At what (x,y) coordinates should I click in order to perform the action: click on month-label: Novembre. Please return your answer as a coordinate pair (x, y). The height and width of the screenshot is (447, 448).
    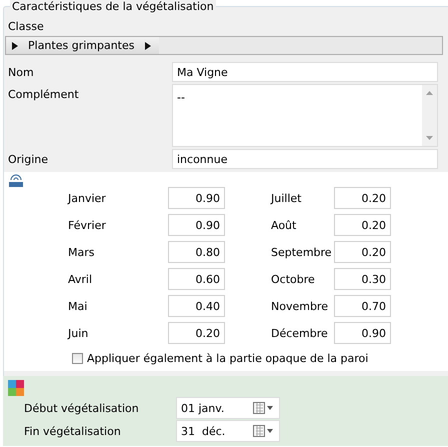
    Looking at the image, I should click on (300, 306).